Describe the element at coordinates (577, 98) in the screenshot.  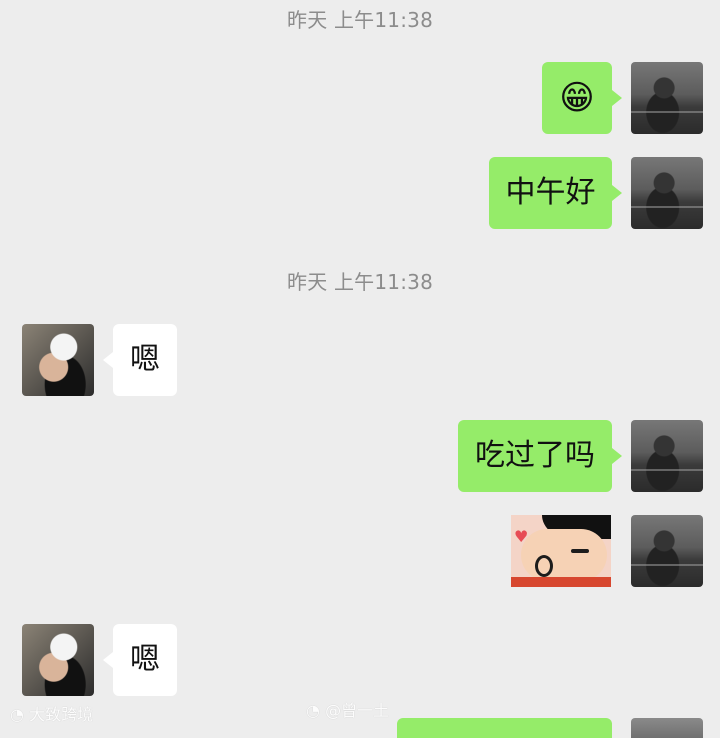
I see `grinning-face-emoji-icon: 😁` at that location.